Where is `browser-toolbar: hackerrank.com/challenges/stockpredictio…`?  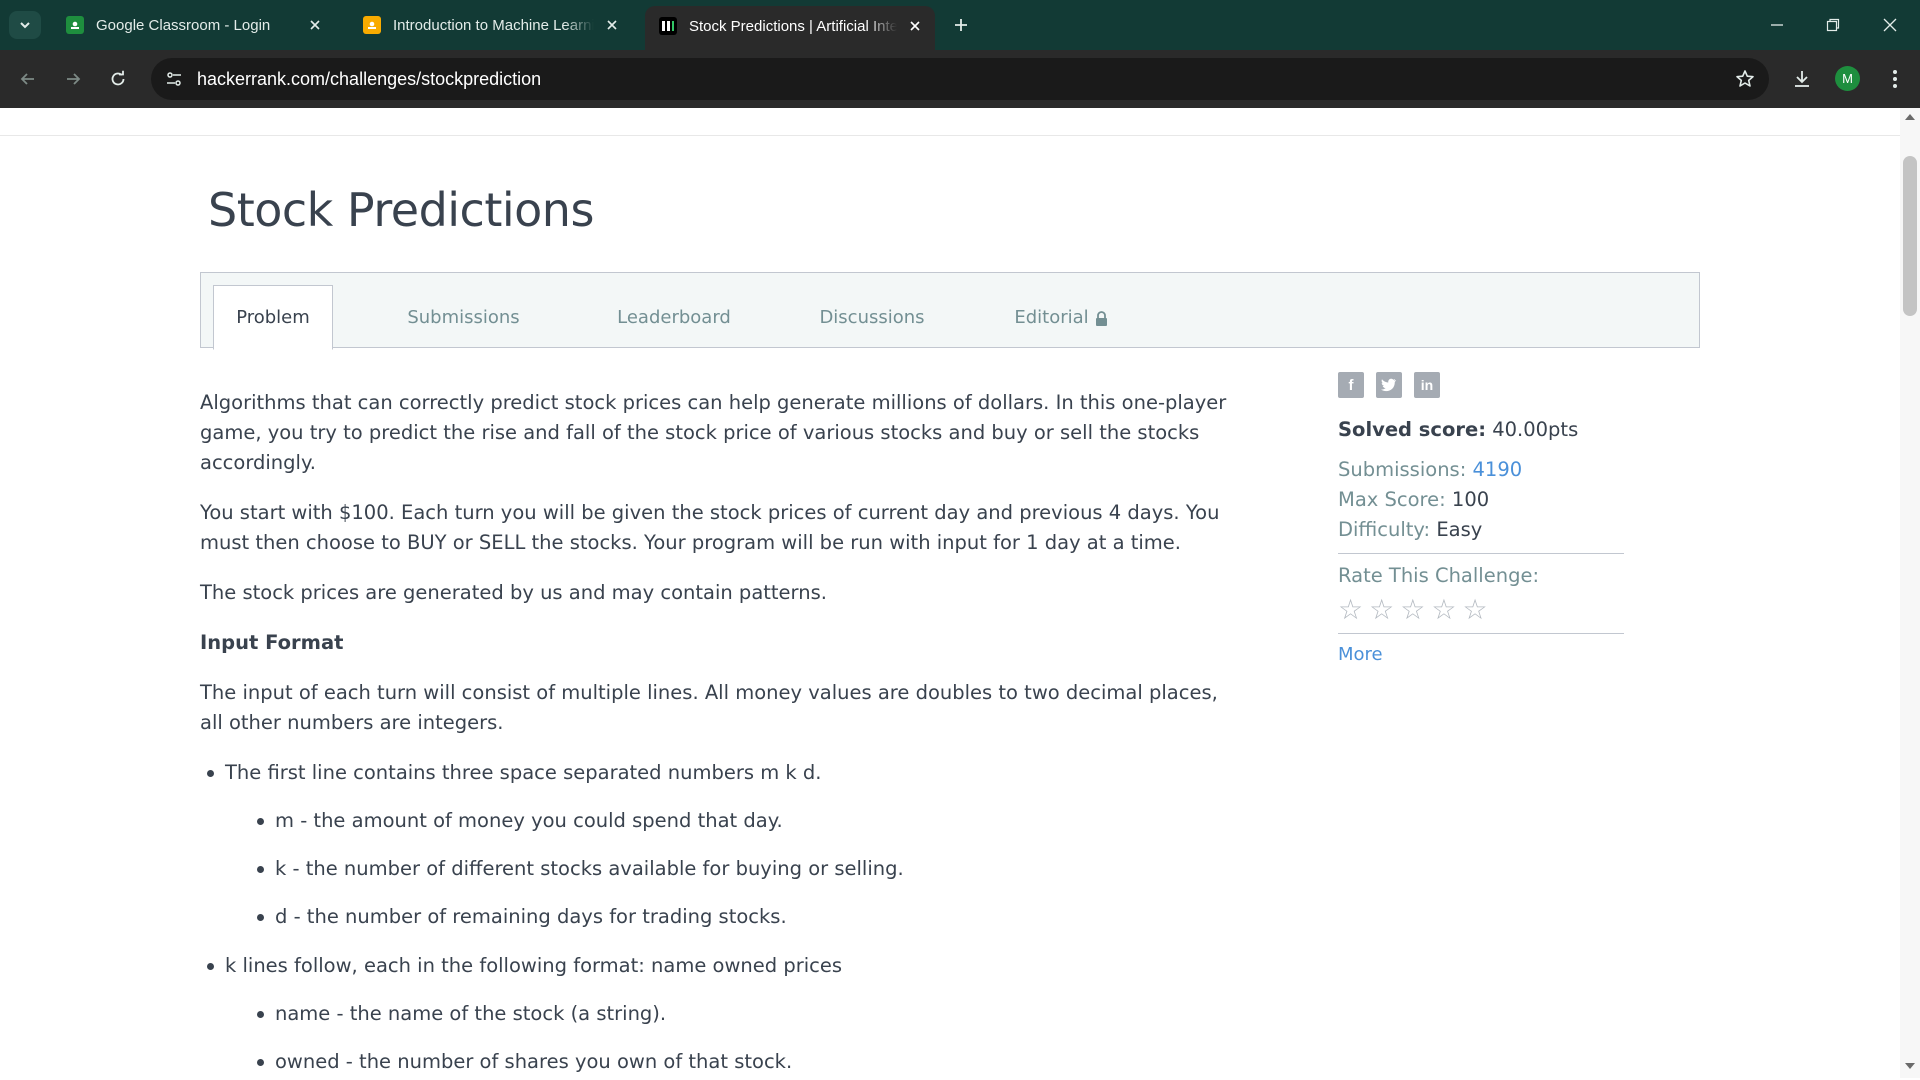
browser-toolbar: hackerrank.com/challenges/stockpredictio… is located at coordinates (960, 79).